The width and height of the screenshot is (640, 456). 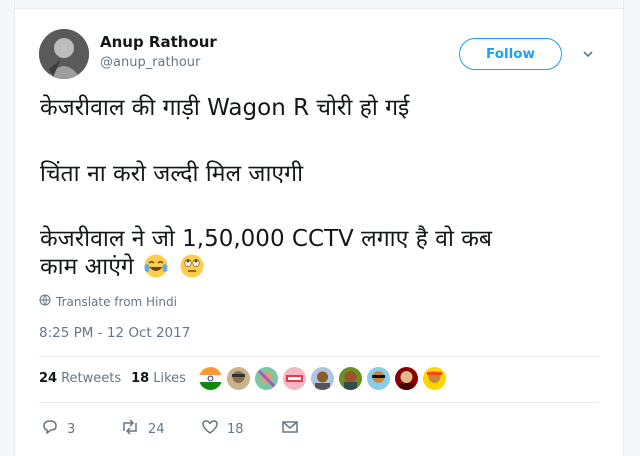 I want to click on follow-button: Follow, so click(x=510, y=54).